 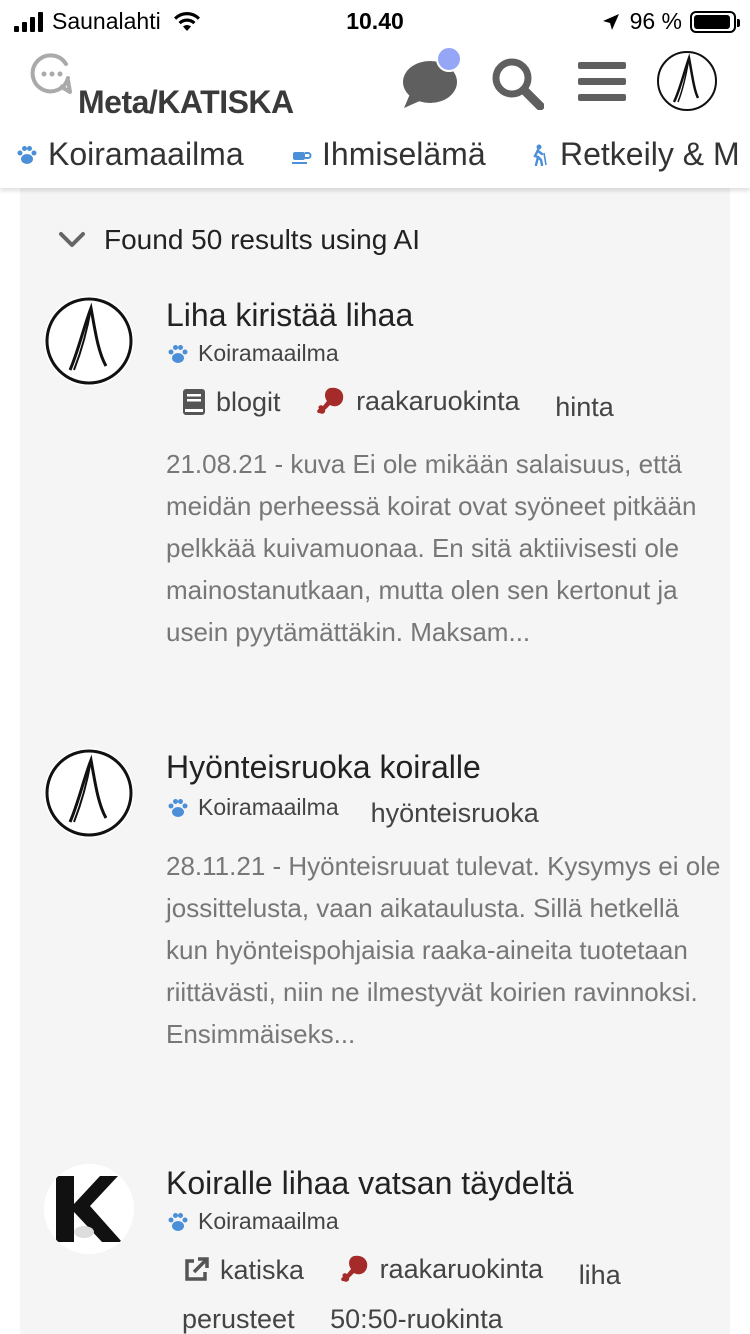 I want to click on result-title: Hyönteisruoka koiralle, so click(x=446, y=767).